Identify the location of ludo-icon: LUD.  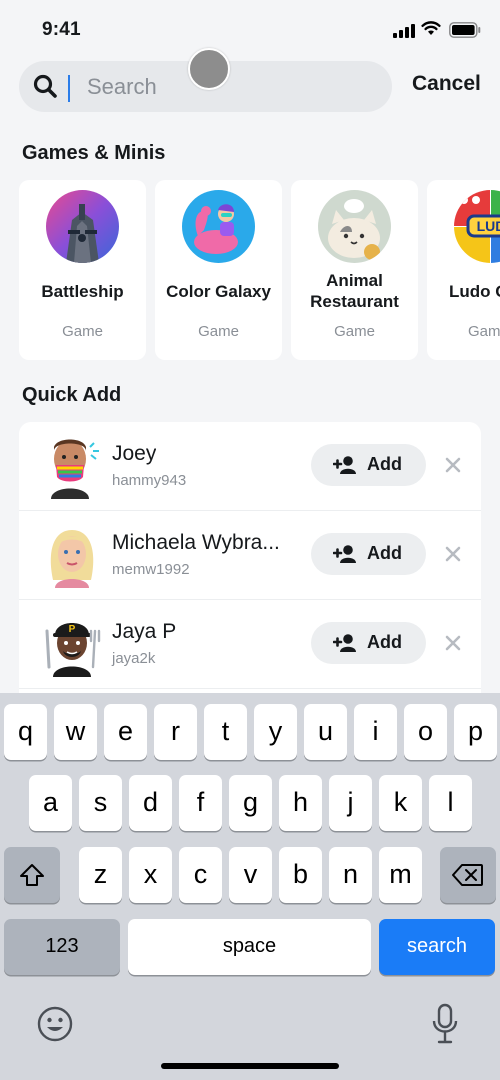
(477, 226).